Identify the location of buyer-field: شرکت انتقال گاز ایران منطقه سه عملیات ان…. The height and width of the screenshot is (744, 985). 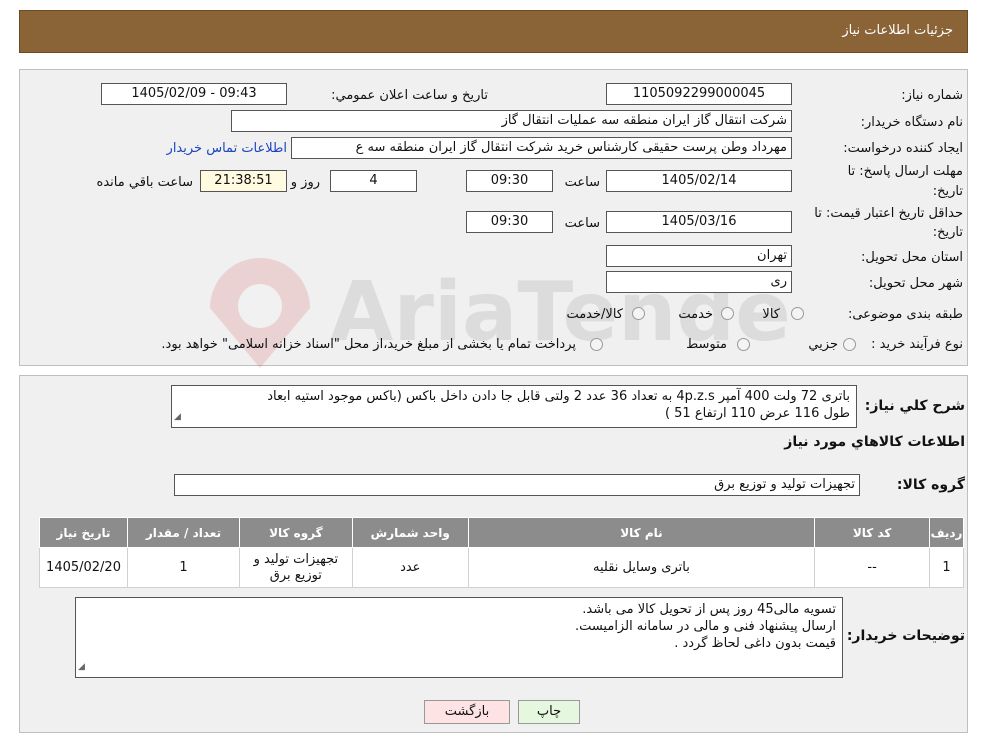
(511, 121).